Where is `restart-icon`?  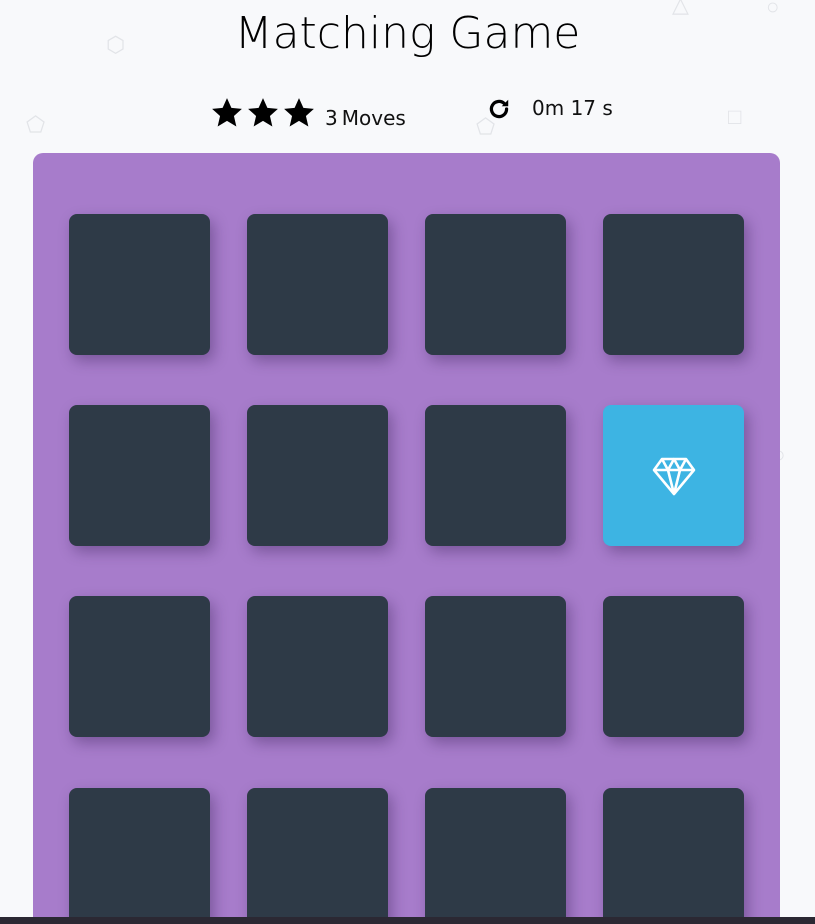
restart-icon is located at coordinates (499, 109).